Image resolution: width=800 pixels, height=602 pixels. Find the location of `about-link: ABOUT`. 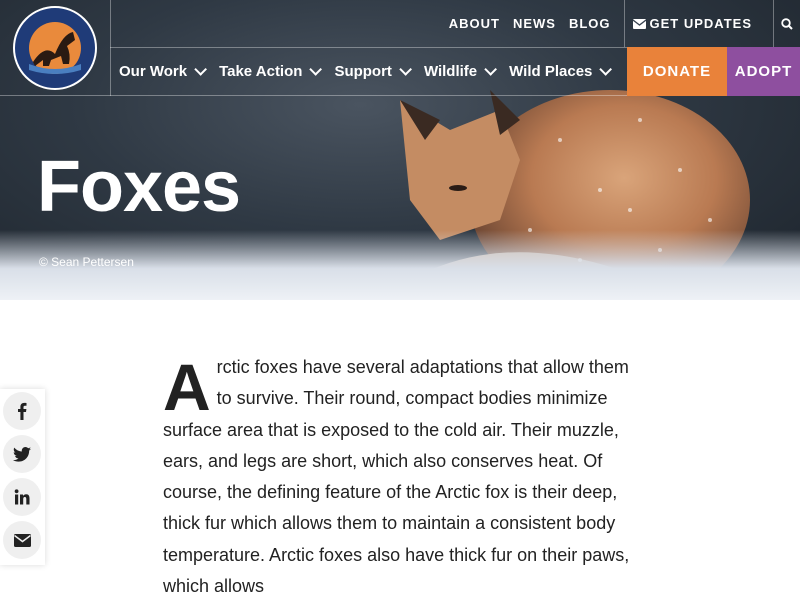

about-link: ABOUT is located at coordinates (474, 23).